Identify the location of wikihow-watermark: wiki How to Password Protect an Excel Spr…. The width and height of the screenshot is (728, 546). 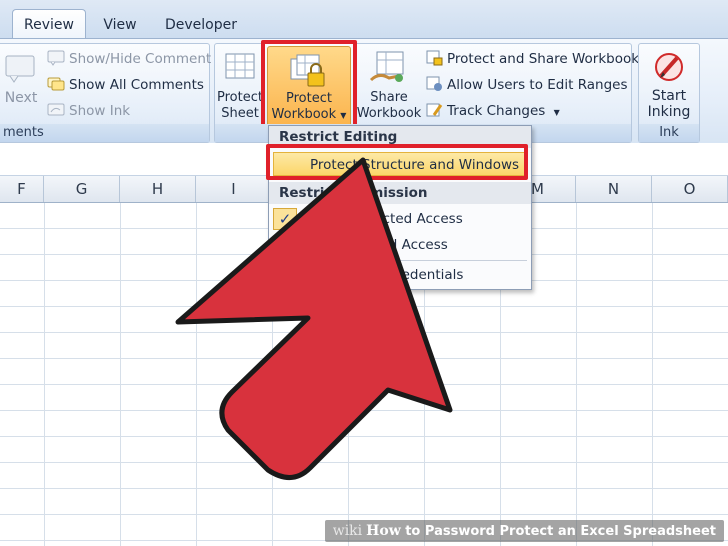
(524, 531).